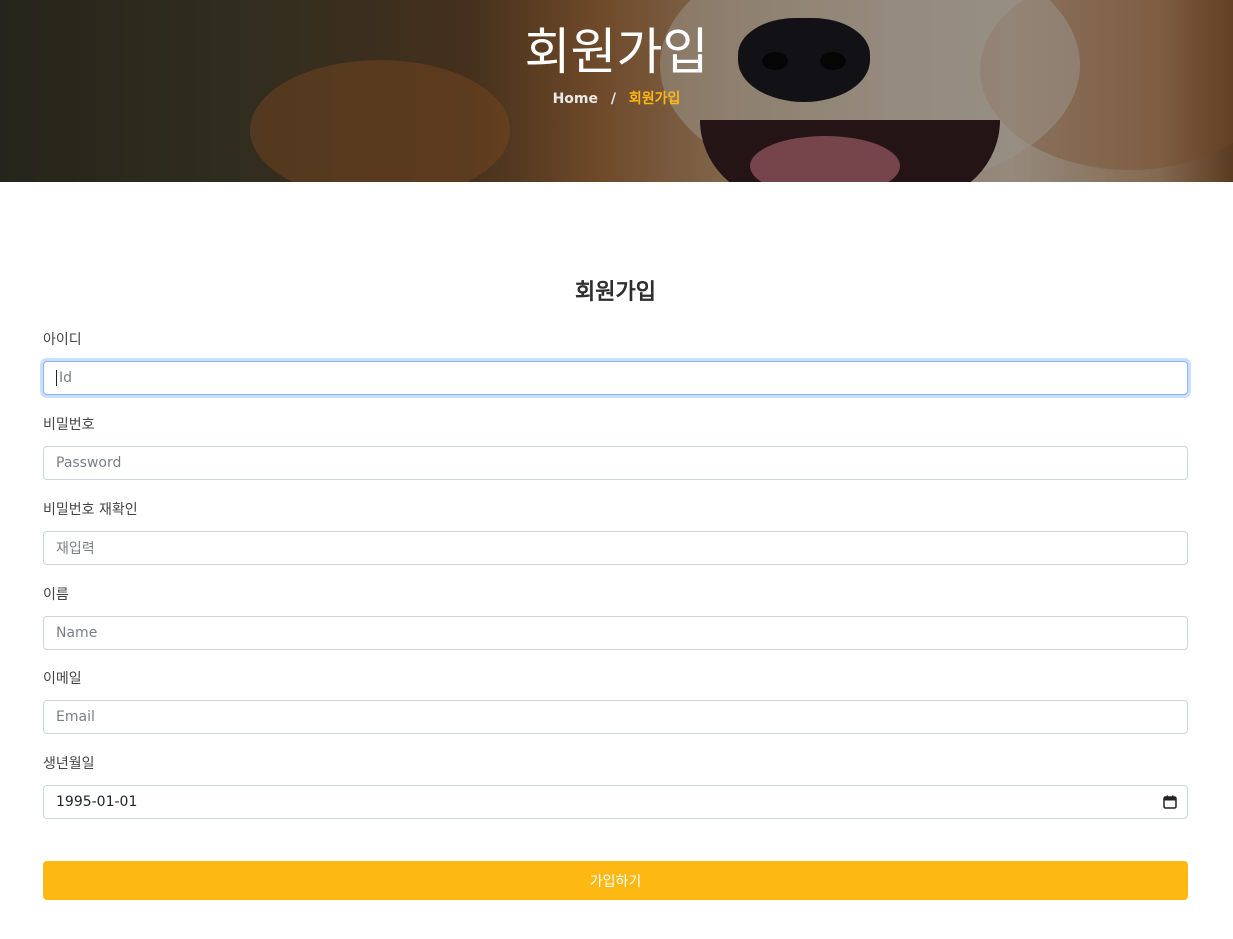 This screenshot has height=939, width=1233. Describe the element at coordinates (615, 548) in the screenshot. I see `password-confirm-input: 재입력` at that location.